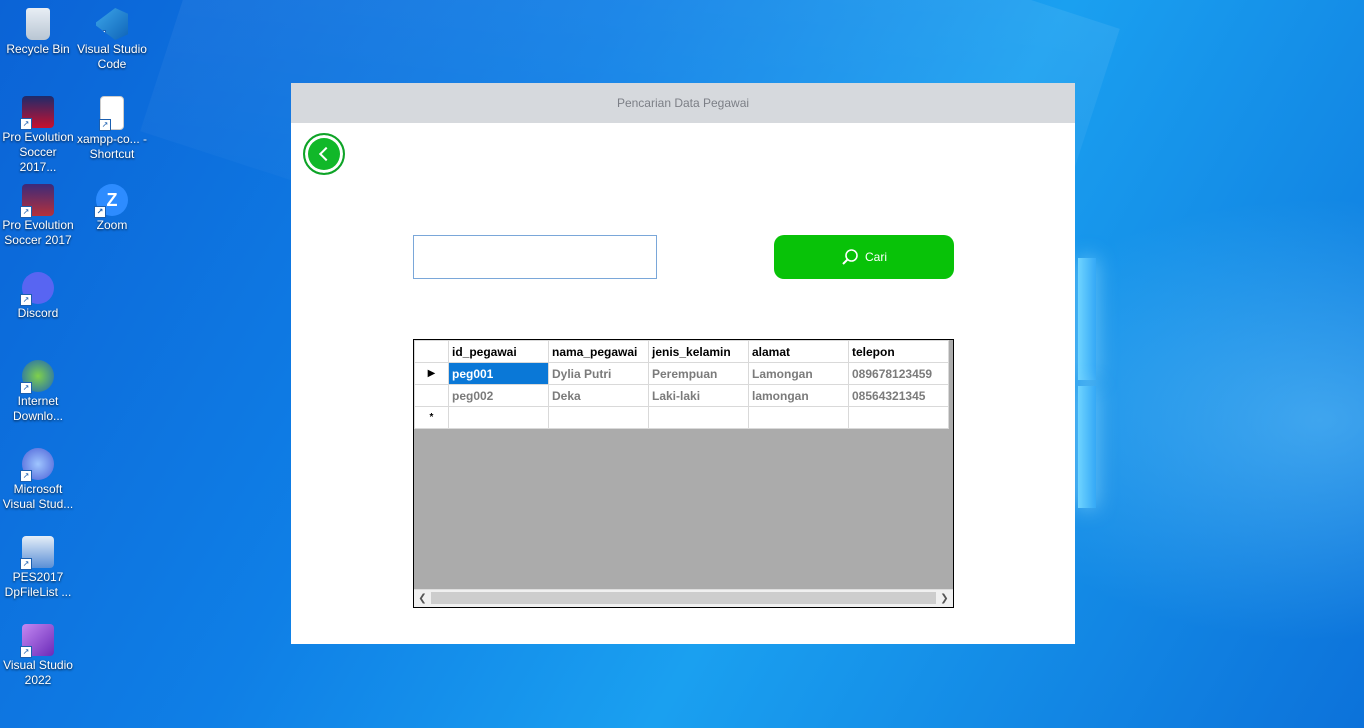 The width and height of the screenshot is (1364, 728). What do you see at coordinates (111, 201) in the screenshot?
I see `zoom-icon: Z ↗` at bounding box center [111, 201].